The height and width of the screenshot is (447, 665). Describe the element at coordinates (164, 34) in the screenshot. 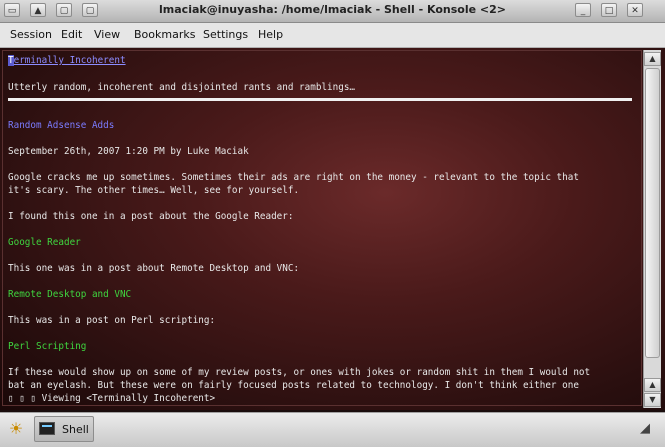

I see `menu-bookmarks: Bookmarks` at that location.